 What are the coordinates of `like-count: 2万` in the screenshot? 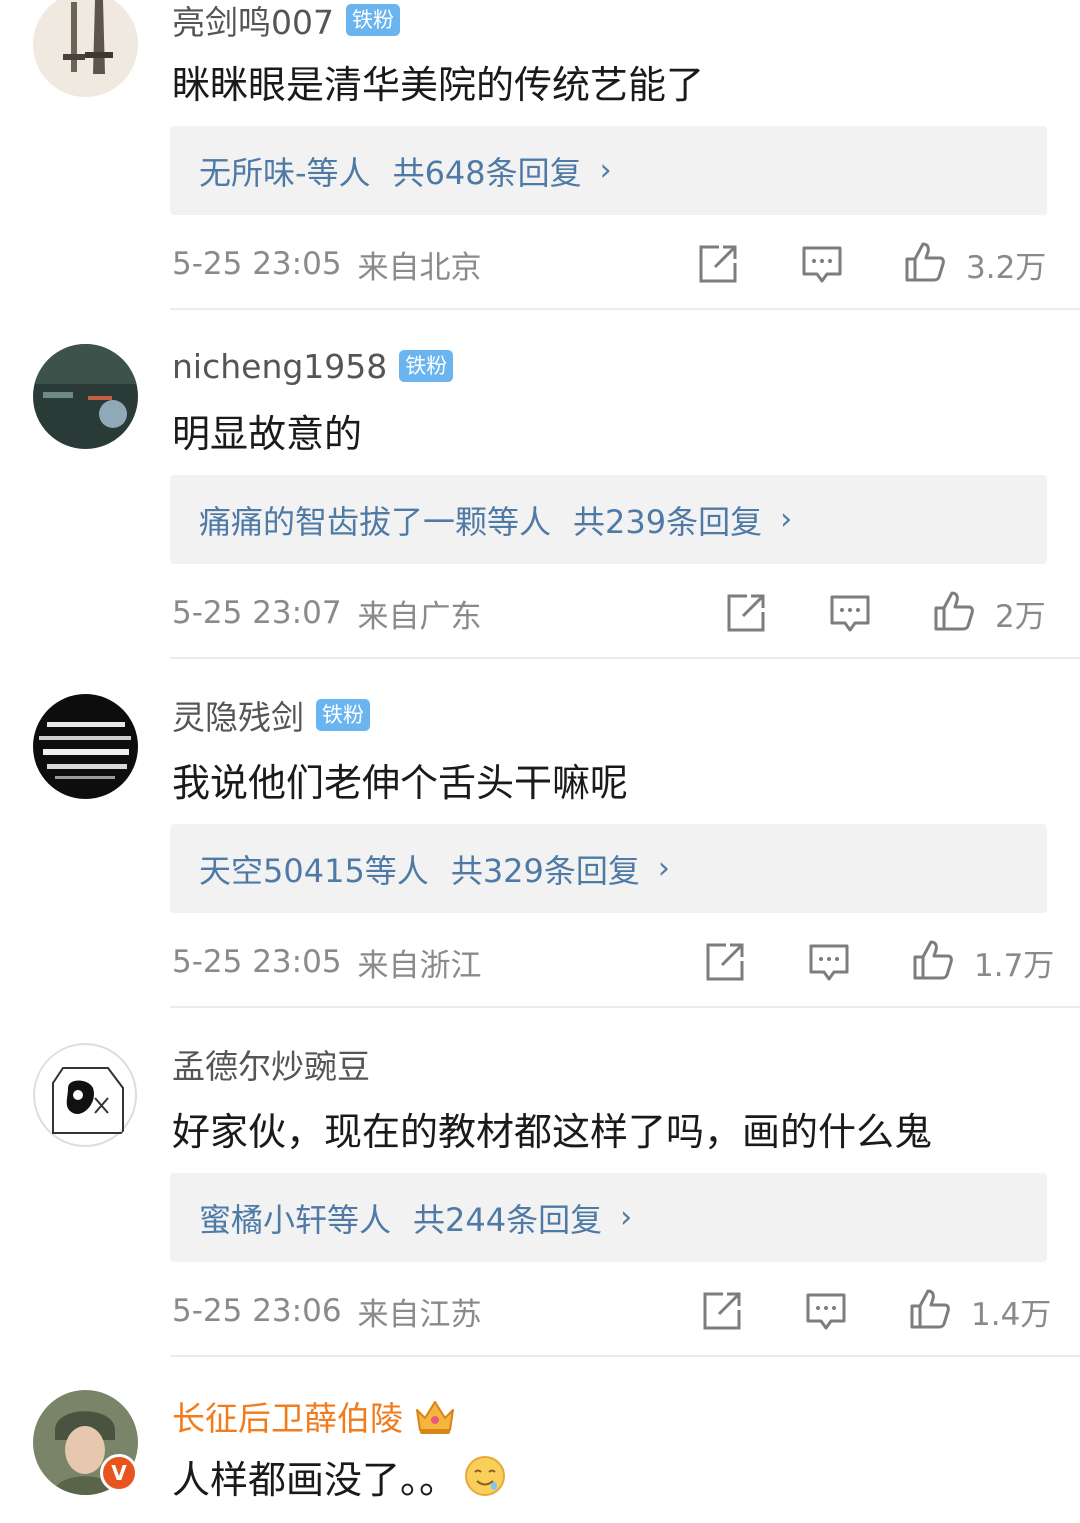 It's located at (1020, 616).